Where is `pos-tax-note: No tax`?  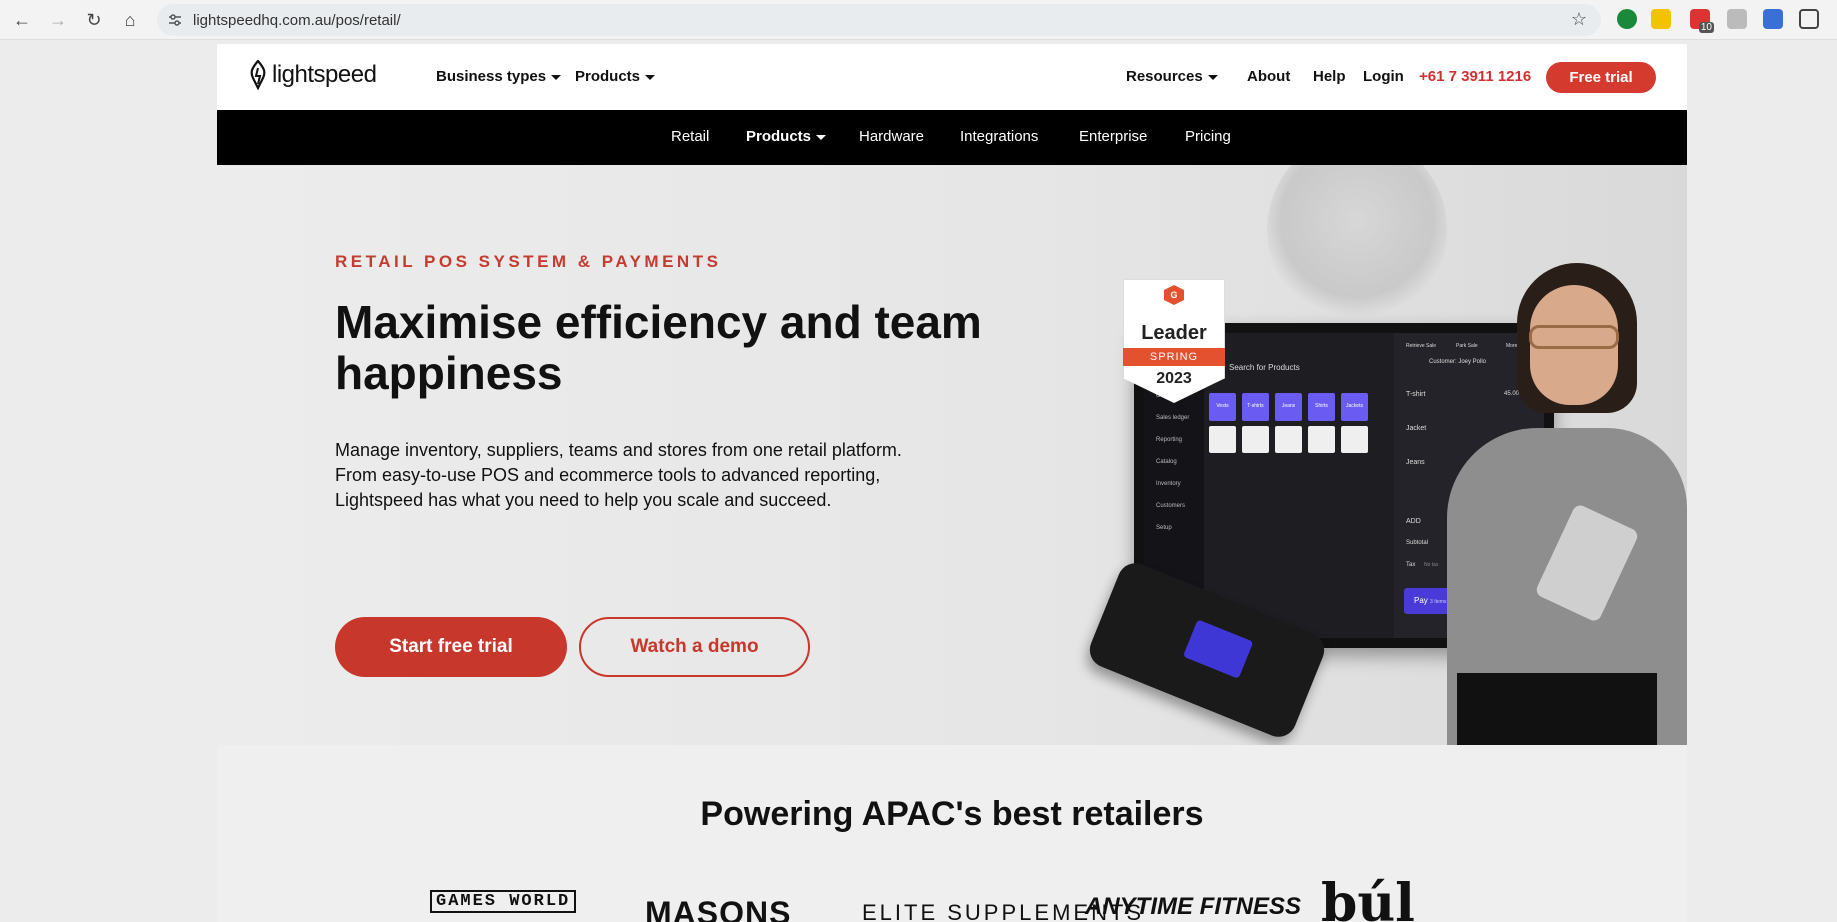
pos-tax-note: No tax is located at coordinates (1431, 565).